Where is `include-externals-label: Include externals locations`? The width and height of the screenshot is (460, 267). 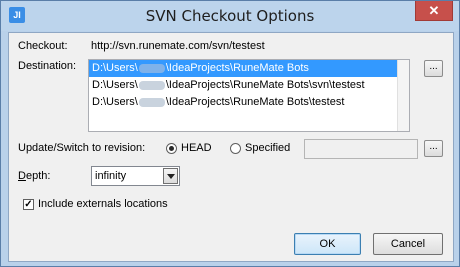 include-externals-label: Include externals locations is located at coordinates (103, 204).